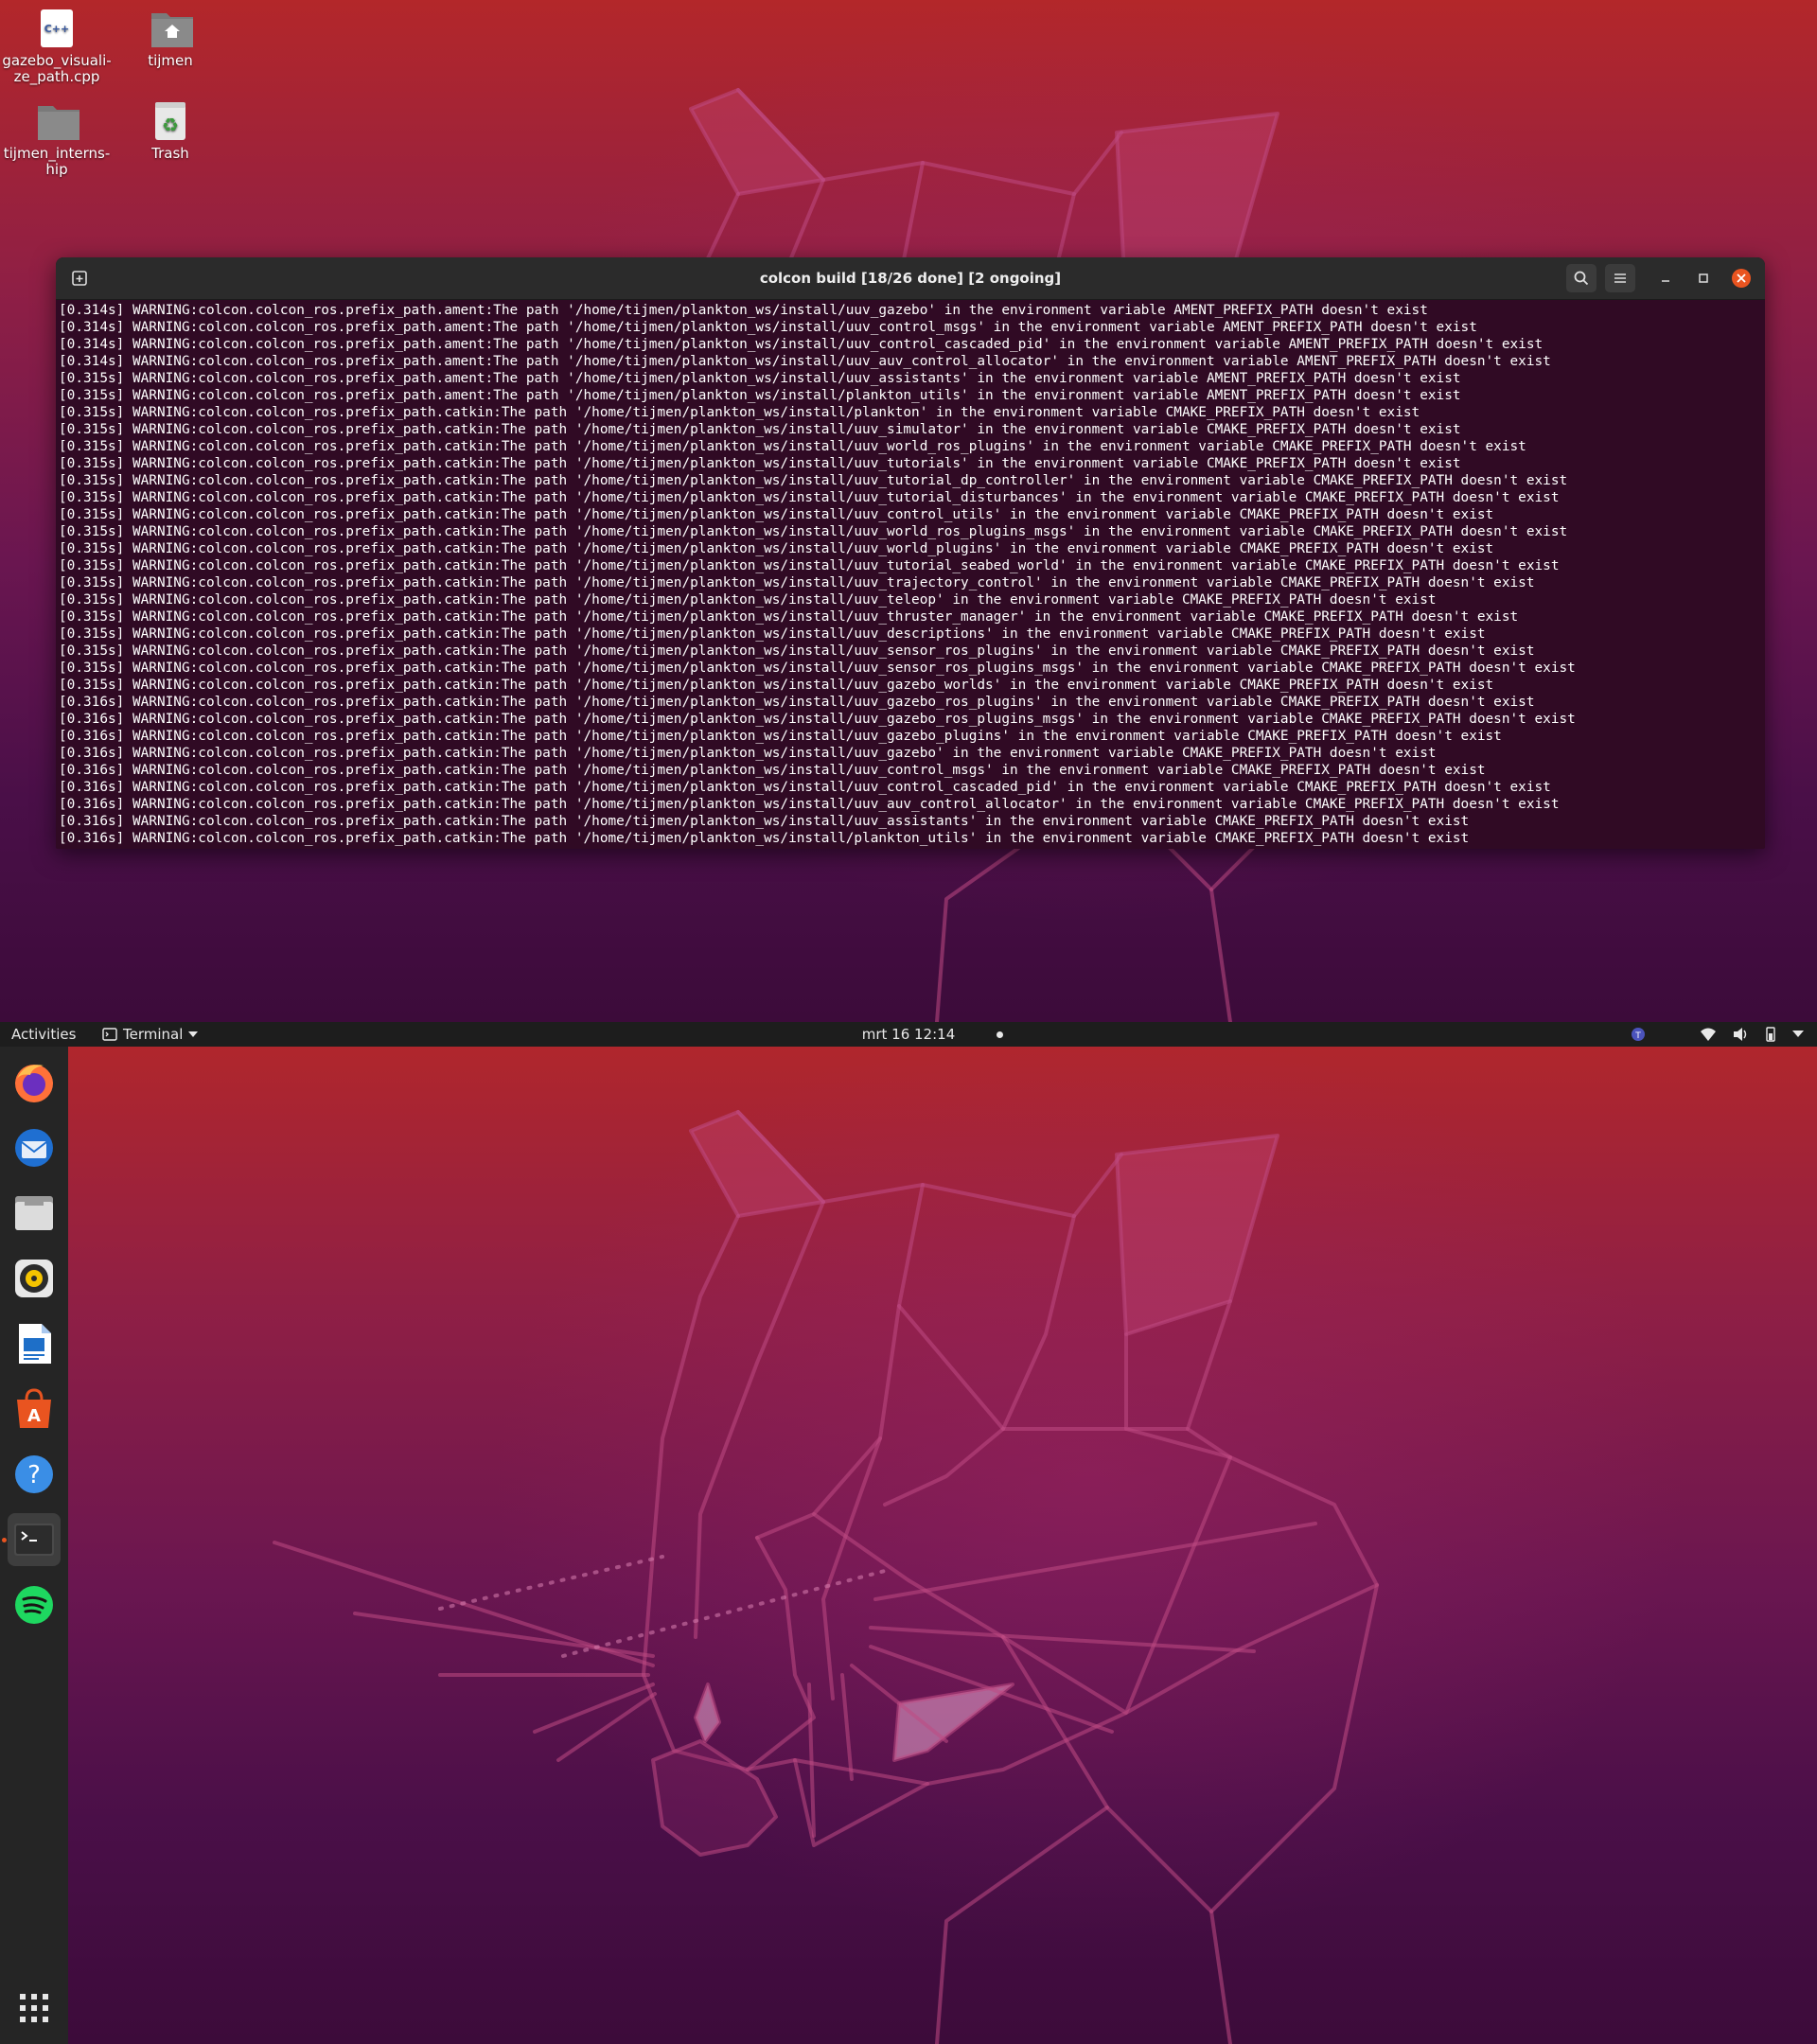 The image size is (1817, 2044). I want to click on battery-icon, so click(1770, 1034).